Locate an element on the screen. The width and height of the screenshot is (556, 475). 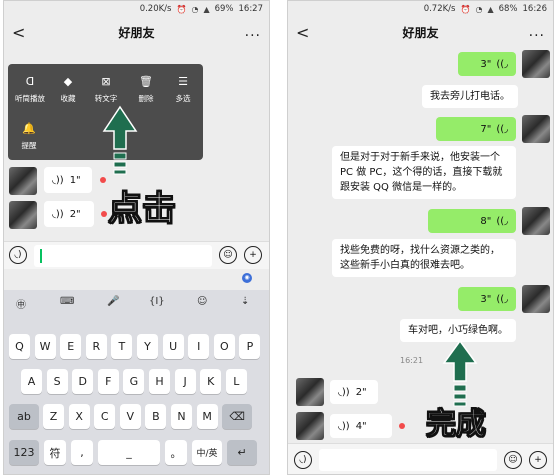
clock: 16:27 is located at coordinates (251, 9).